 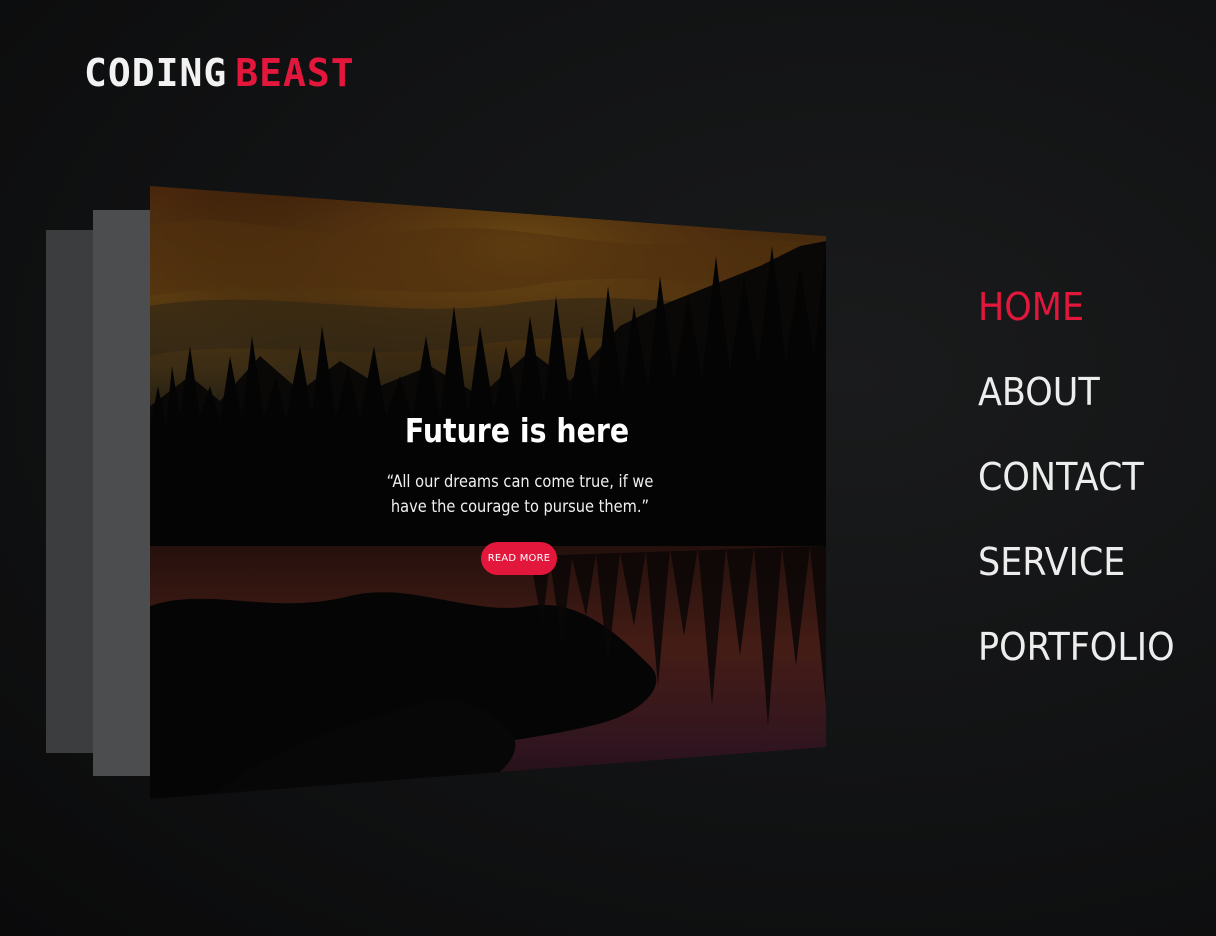 What do you see at coordinates (1076, 494) in the screenshot?
I see `nav-item-contact: CONTACT` at bounding box center [1076, 494].